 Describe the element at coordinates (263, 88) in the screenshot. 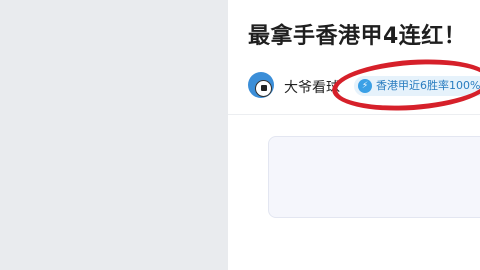

I see `soccer-ball-icon` at that location.